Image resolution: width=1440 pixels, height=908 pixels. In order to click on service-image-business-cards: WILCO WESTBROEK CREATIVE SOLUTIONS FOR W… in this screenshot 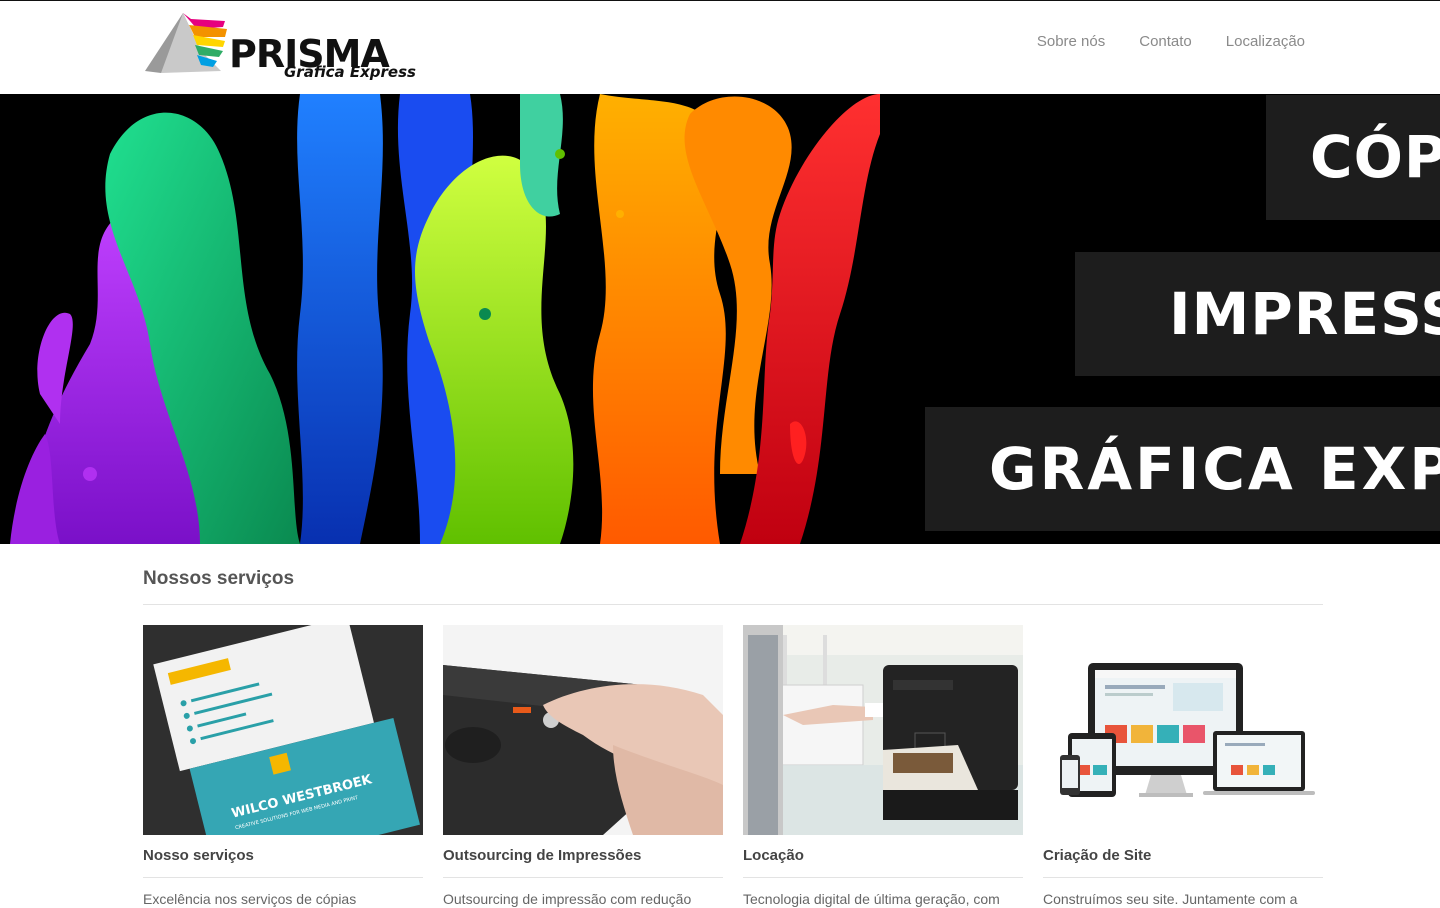, I will do `click(283, 730)`.